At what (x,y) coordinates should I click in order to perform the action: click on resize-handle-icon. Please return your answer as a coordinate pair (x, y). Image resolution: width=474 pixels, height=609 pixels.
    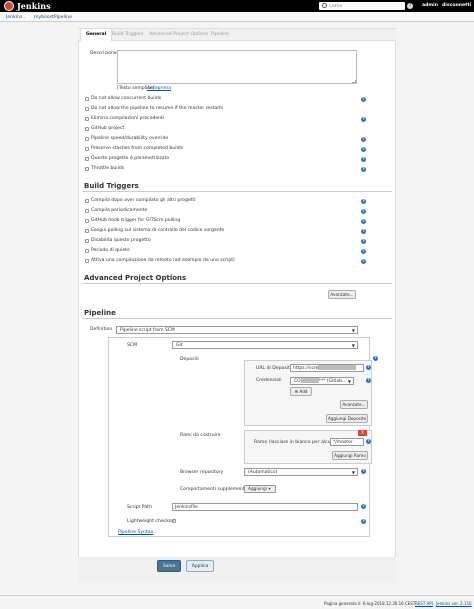
    Looking at the image, I should click on (354, 81).